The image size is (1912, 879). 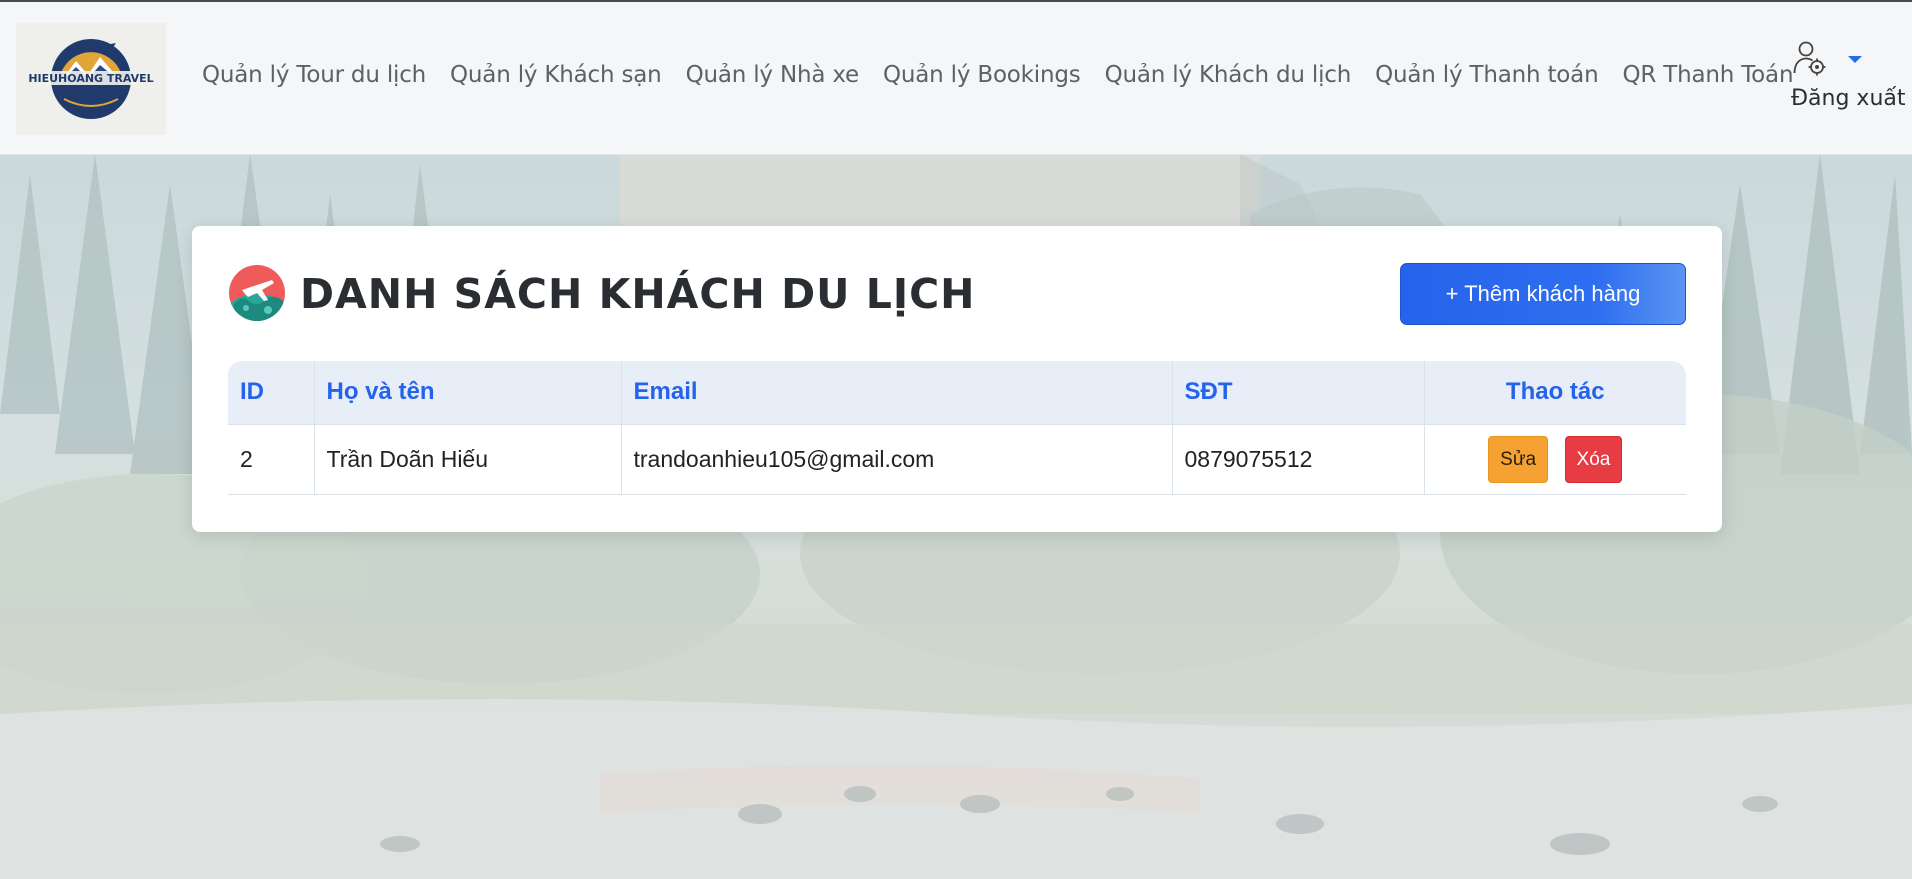 What do you see at coordinates (1518, 459) in the screenshot?
I see `edit-button: Sửa` at bounding box center [1518, 459].